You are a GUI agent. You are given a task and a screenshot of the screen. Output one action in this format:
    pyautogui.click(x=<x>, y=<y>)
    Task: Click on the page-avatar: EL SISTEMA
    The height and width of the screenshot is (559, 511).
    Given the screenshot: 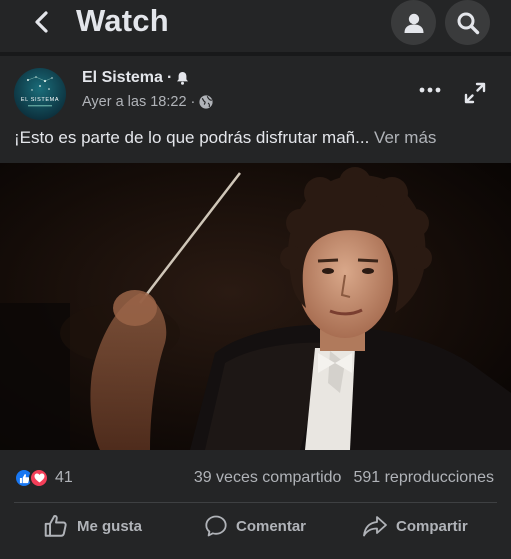 What is the action you would take?
    pyautogui.click(x=40, y=94)
    